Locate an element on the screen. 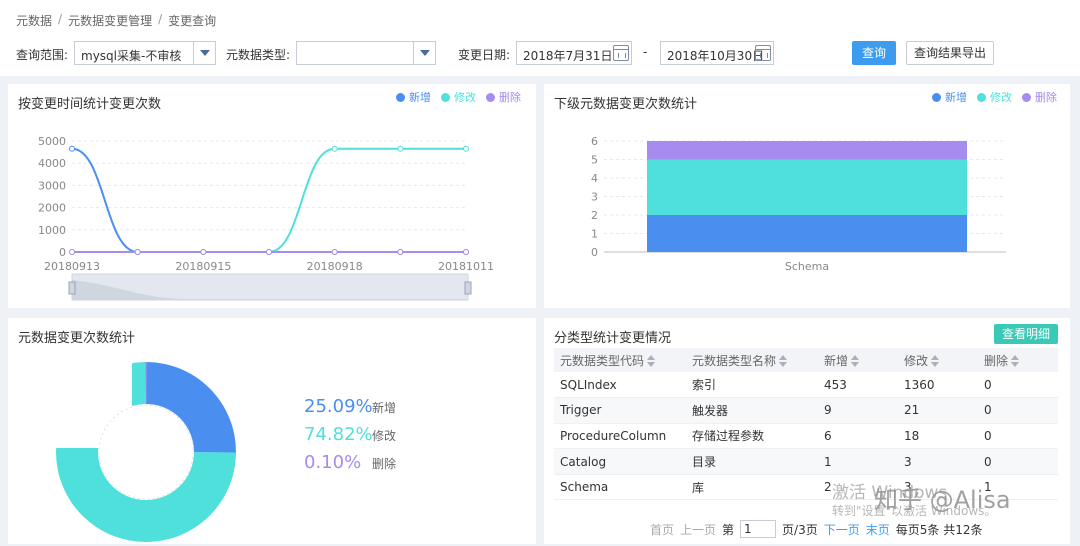  cell-added: 6 is located at coordinates (858, 436).